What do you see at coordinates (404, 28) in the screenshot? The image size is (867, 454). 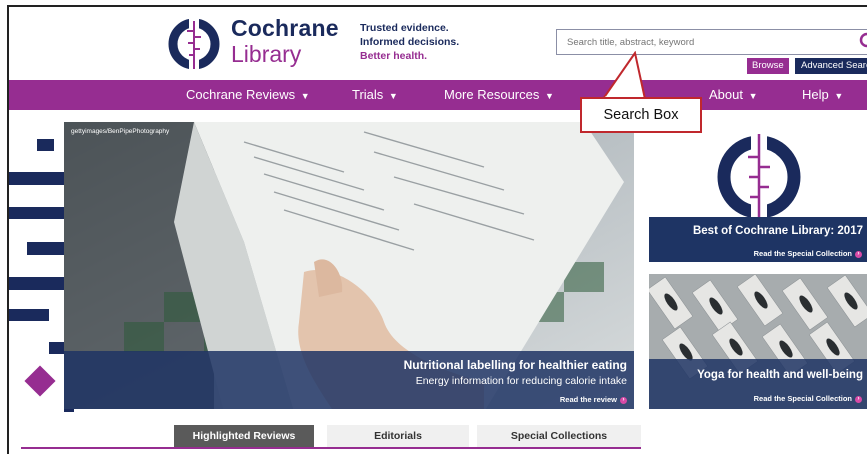 I see `tagline-1: Trusted evidence.` at bounding box center [404, 28].